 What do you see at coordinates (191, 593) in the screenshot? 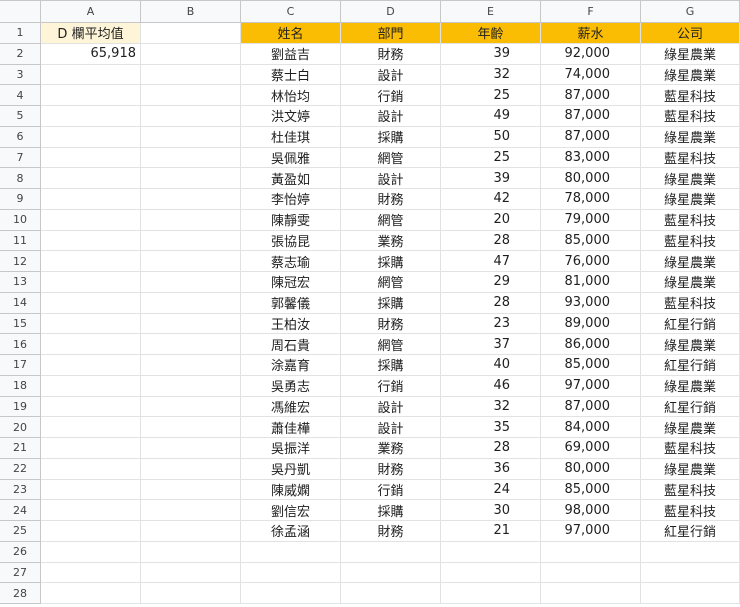
I see `cell-b28` at bounding box center [191, 593].